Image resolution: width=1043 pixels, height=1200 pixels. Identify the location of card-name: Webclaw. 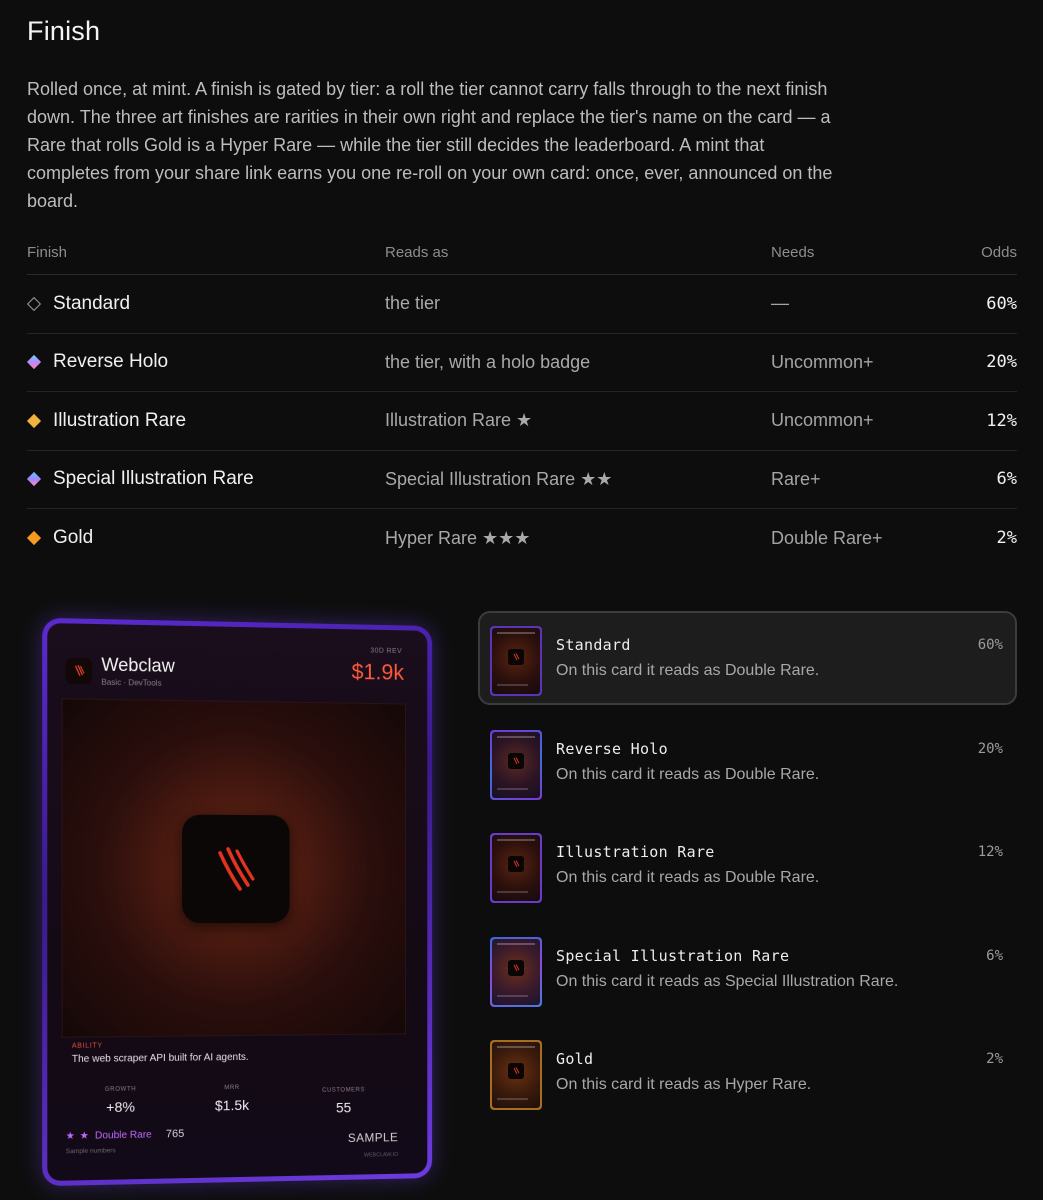
(138, 665).